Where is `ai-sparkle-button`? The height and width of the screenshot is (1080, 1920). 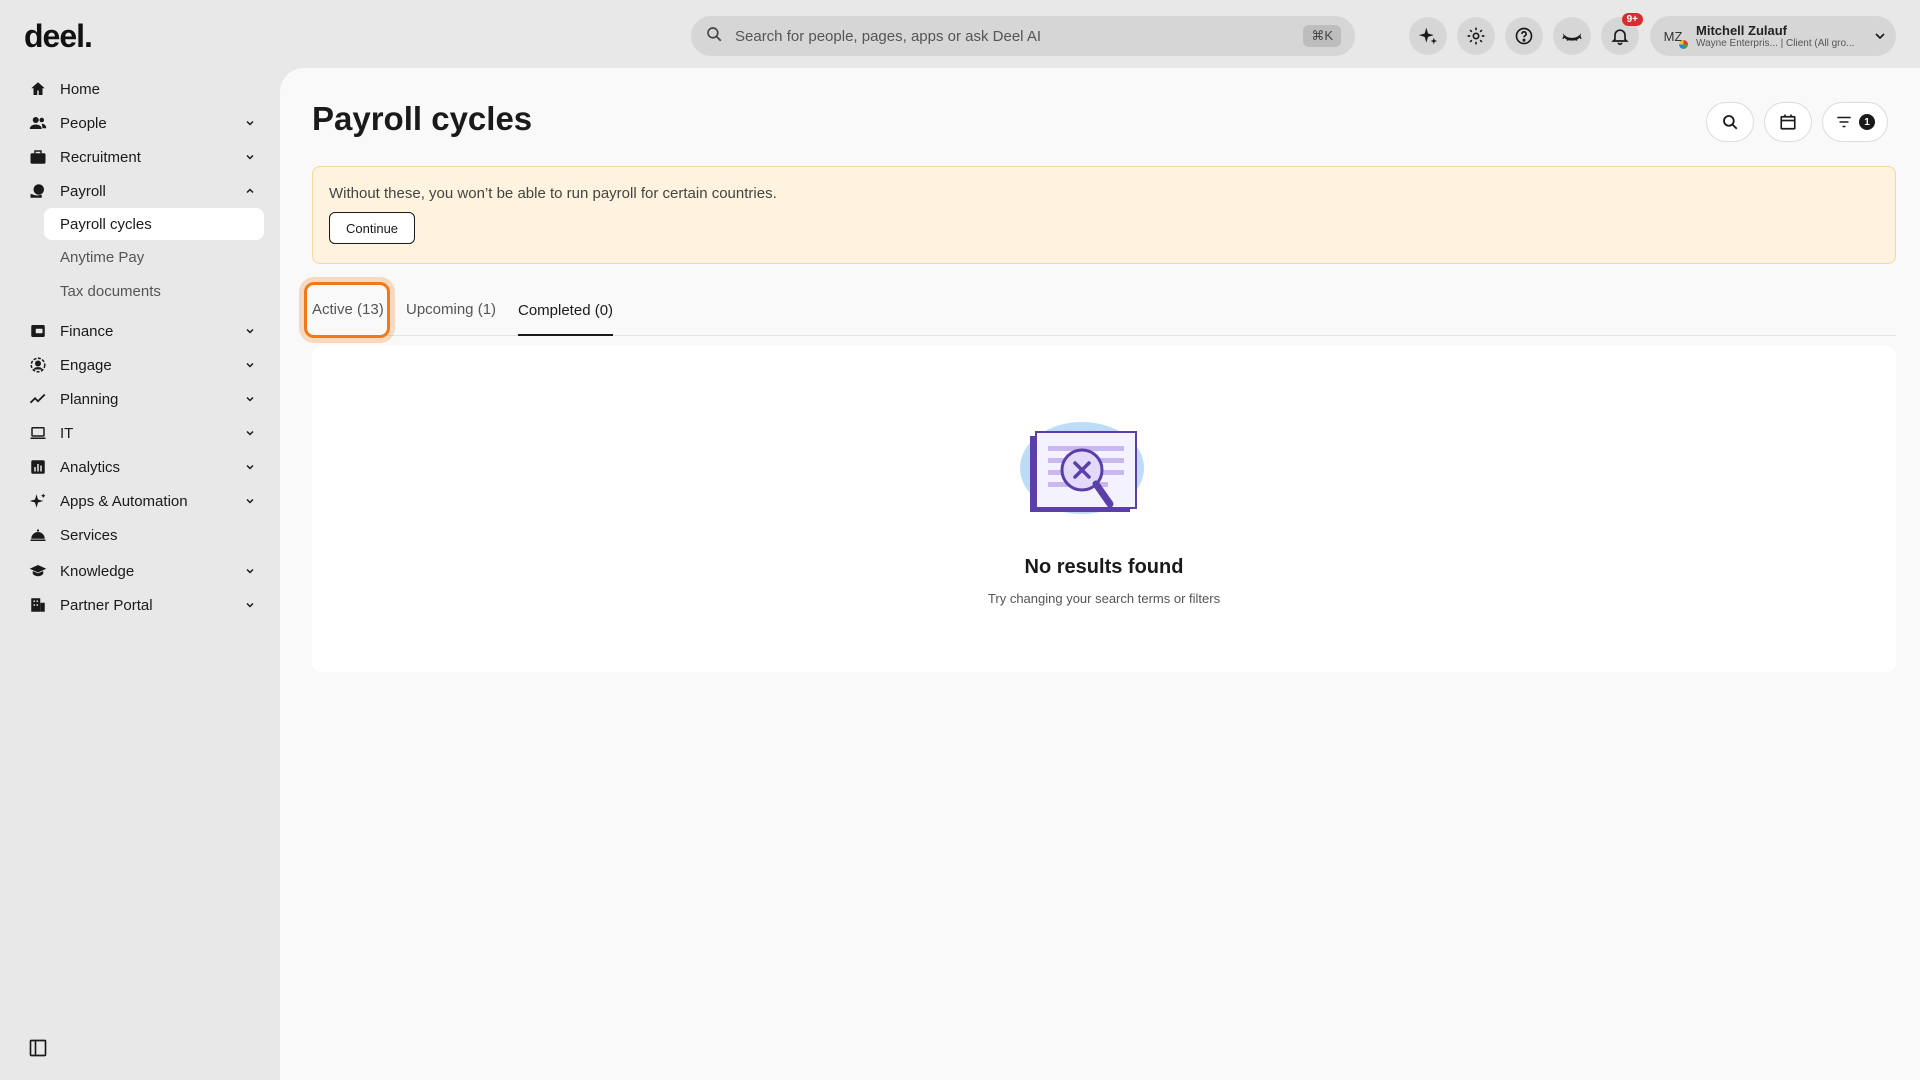
ai-sparkle-button is located at coordinates (1428, 36).